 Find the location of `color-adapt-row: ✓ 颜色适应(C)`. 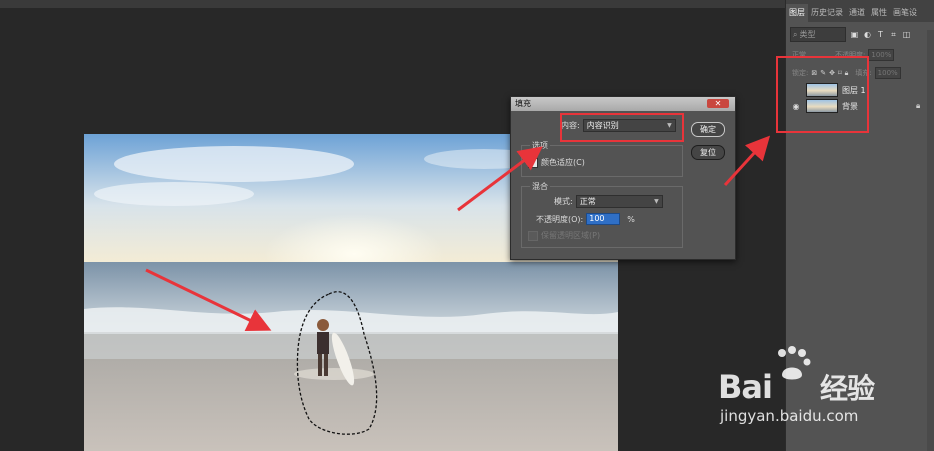

color-adapt-row: ✓ 颜色适应(C) is located at coordinates (556, 162).